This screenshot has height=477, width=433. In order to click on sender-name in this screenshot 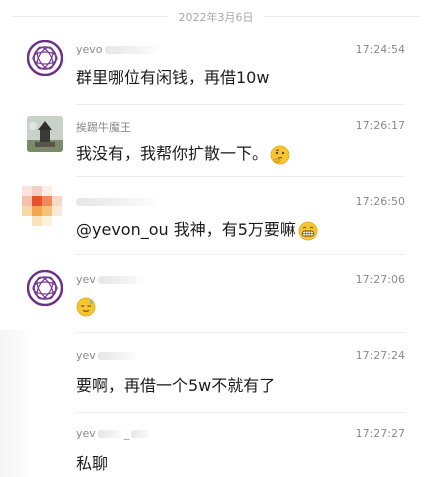, I will do `click(119, 201)`.